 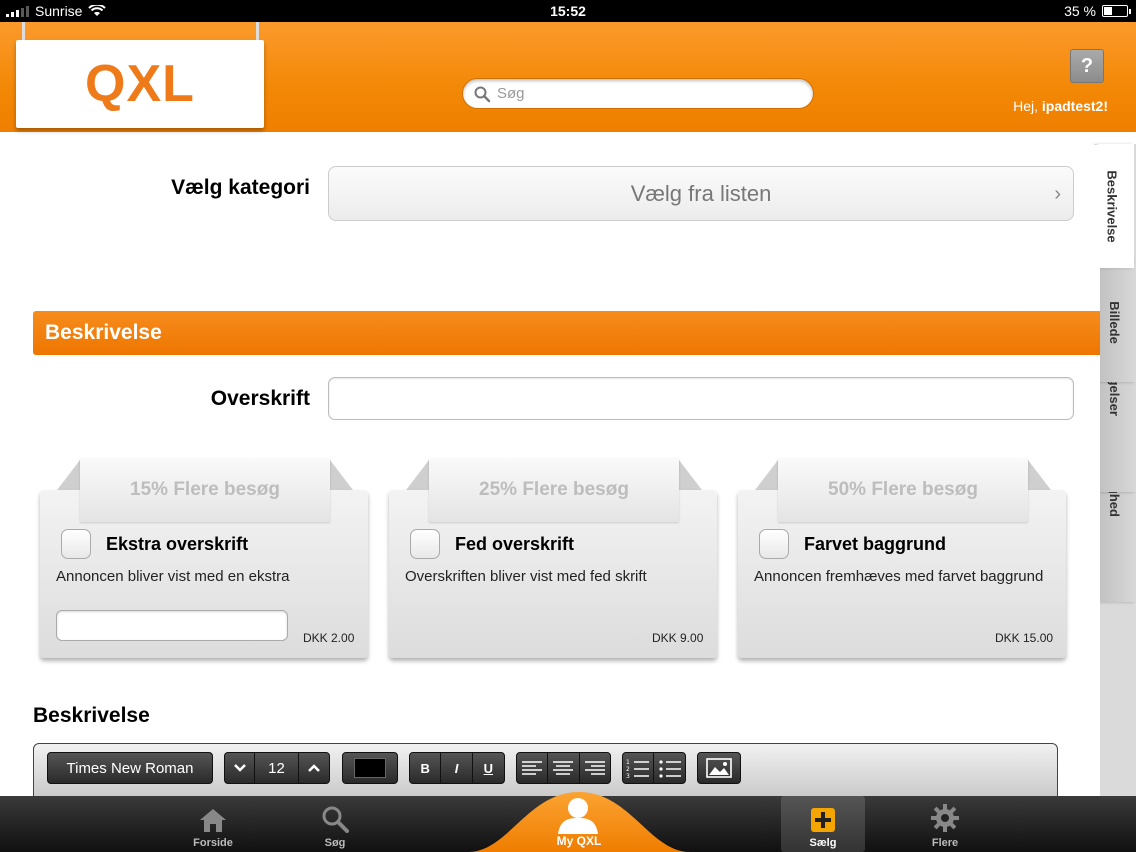 I want to click on font-size-decrease-button, so click(x=240, y=768).